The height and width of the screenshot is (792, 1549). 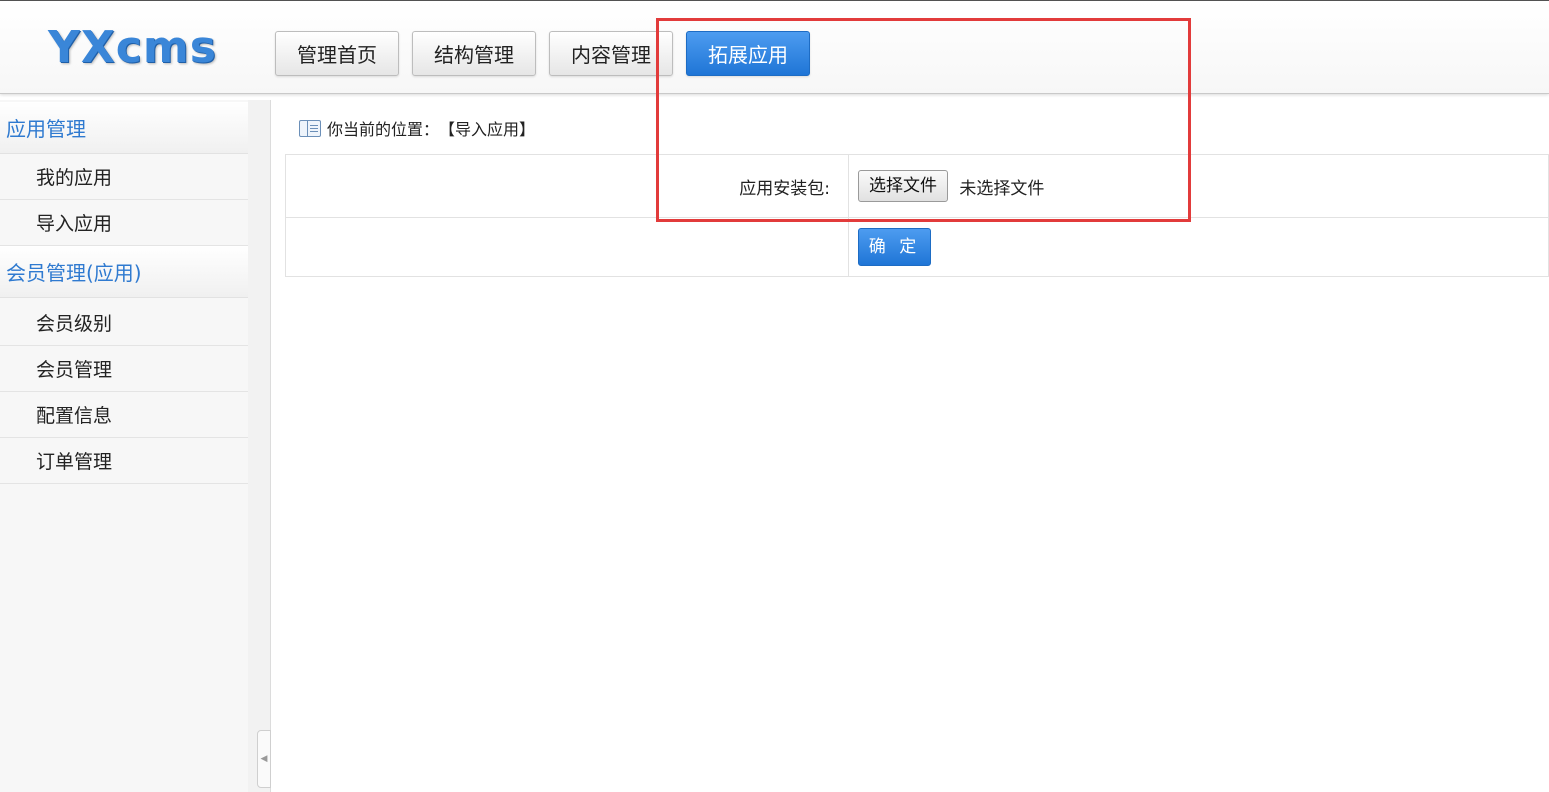 What do you see at coordinates (132, 47) in the screenshot?
I see `logo: YXcms` at bounding box center [132, 47].